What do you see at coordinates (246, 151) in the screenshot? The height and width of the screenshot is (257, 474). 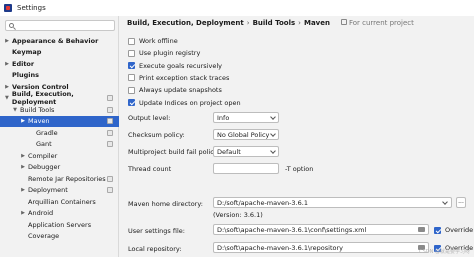 I see `multiproject-fail-policy-select: Default` at bounding box center [246, 151].